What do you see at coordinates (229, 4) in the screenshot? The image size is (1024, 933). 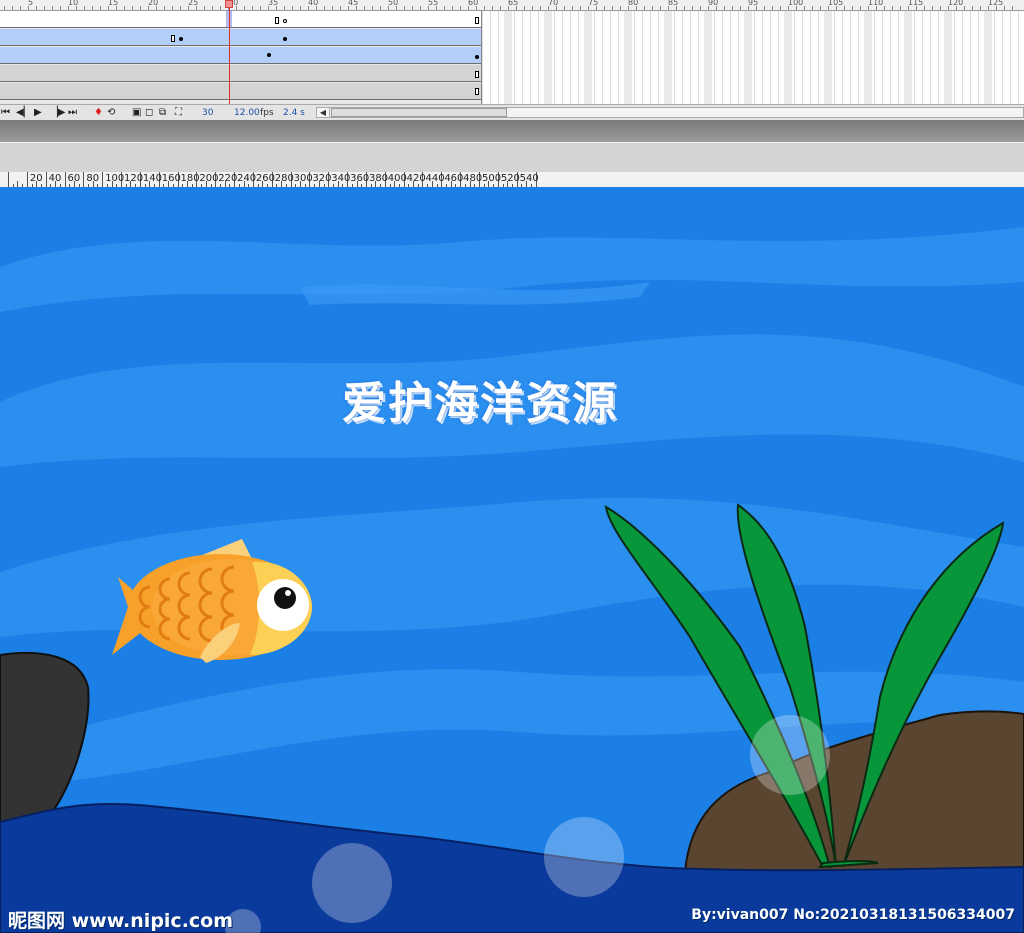 I see `playhead-handle` at bounding box center [229, 4].